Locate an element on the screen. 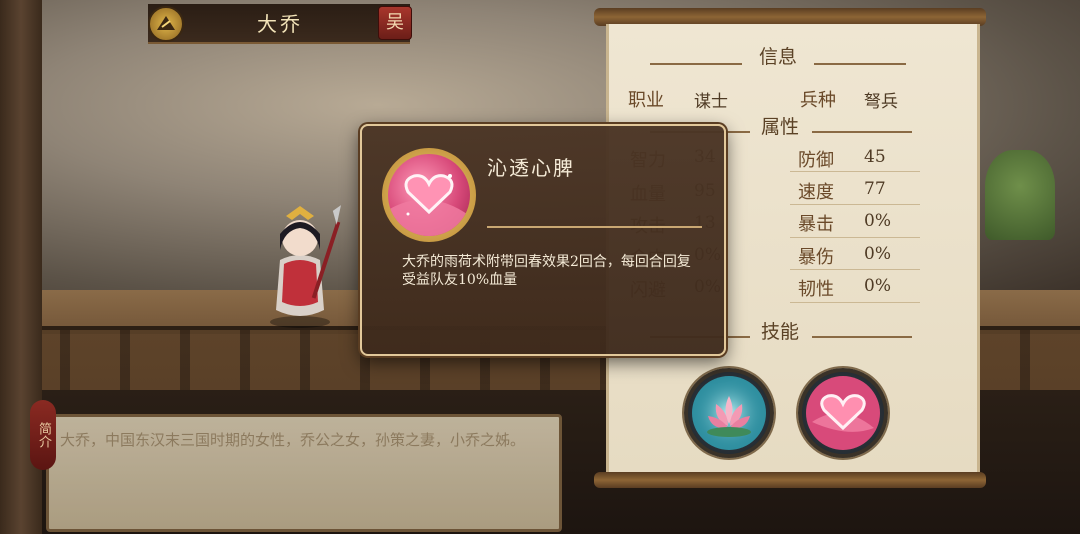  stat-right-4-label: 韧性 is located at coordinates (816, 289).